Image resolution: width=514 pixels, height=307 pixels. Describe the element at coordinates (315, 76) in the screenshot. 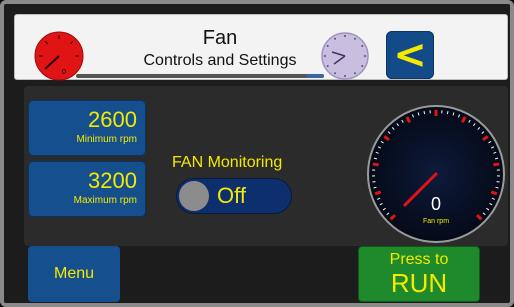

I see `progress-segment` at that location.